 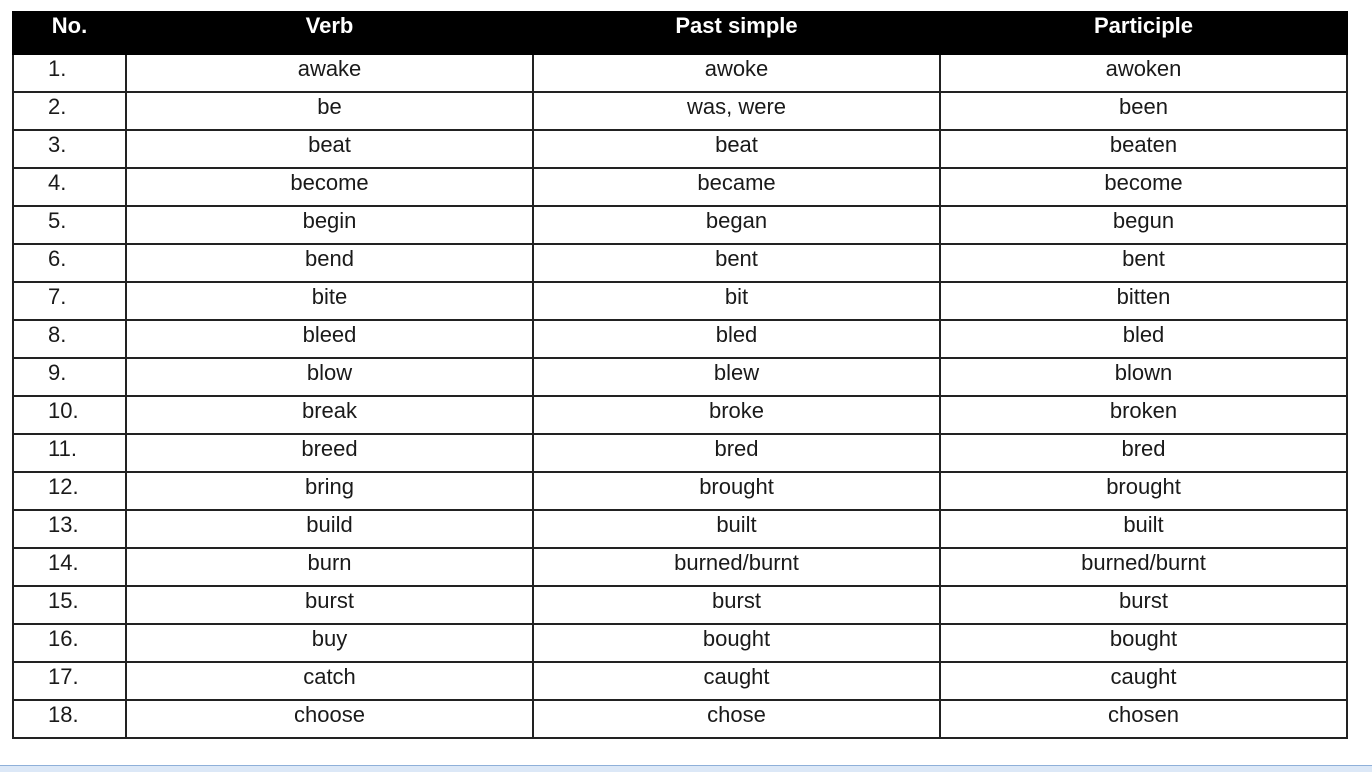 What do you see at coordinates (329, 187) in the screenshot?
I see `verb-cell: become` at bounding box center [329, 187].